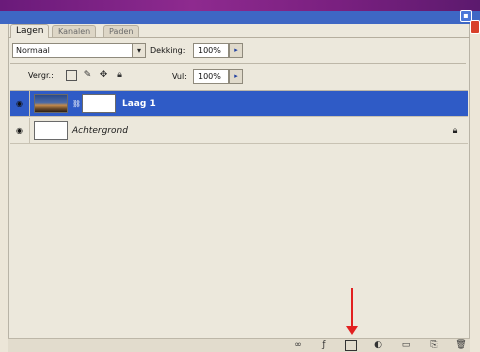 The image size is (480, 352). What do you see at coordinates (168, 50) in the screenshot?
I see `opacity-label: Dekking:` at bounding box center [168, 50].